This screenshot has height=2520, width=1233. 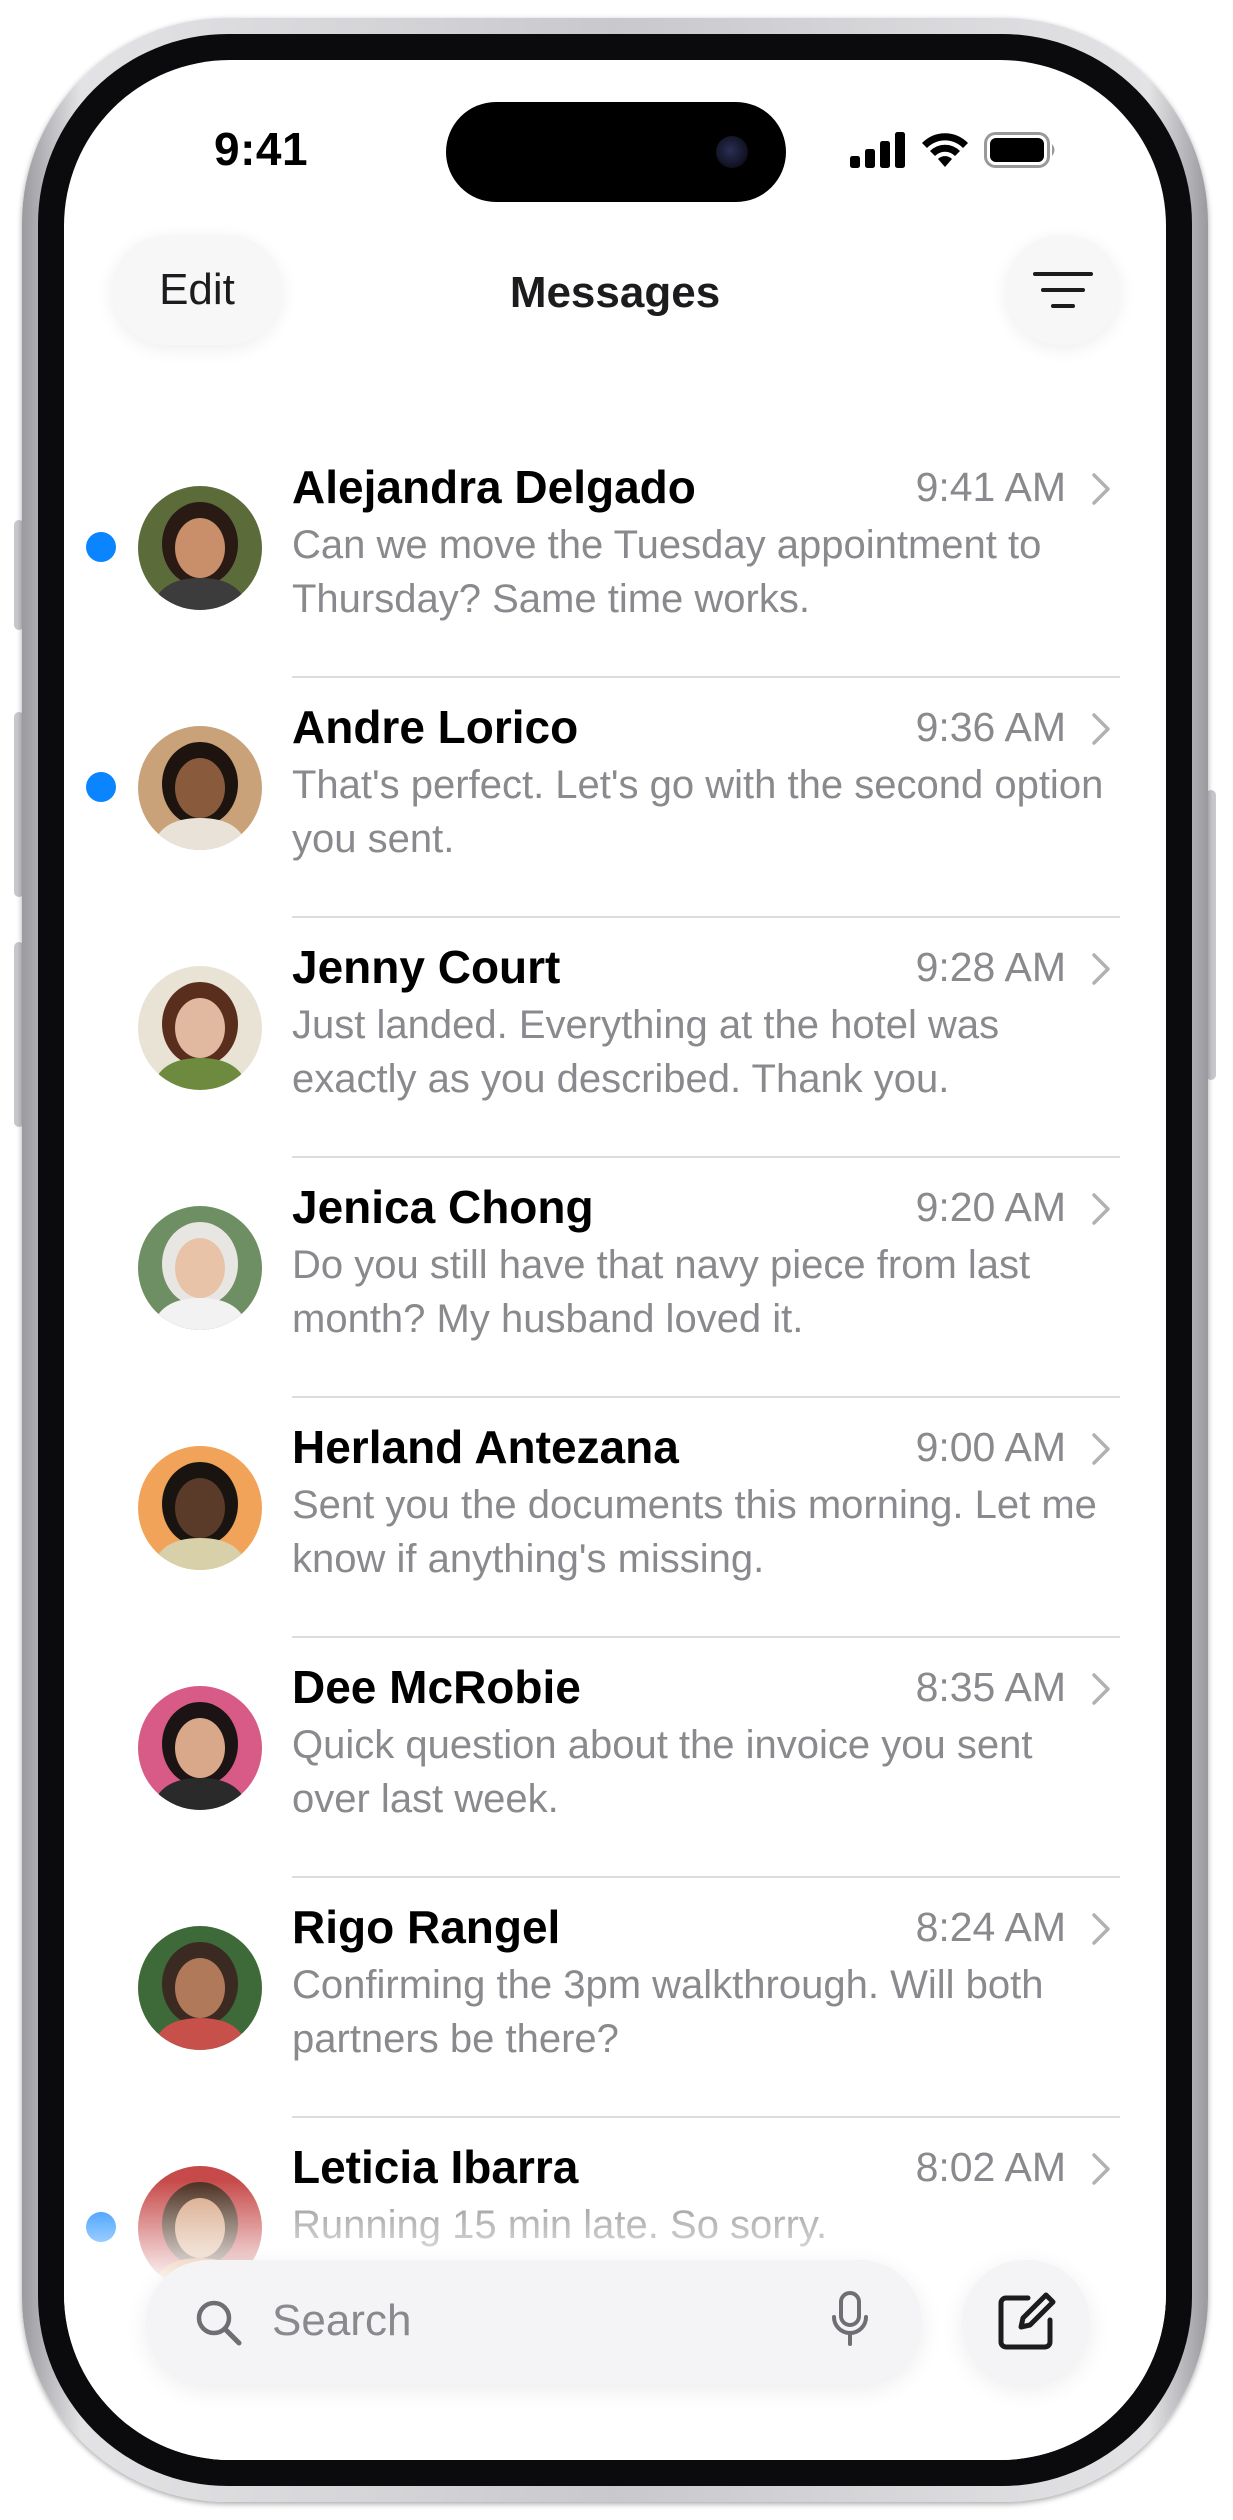 What do you see at coordinates (426, 967) in the screenshot?
I see `contact-name: Jenny Court` at bounding box center [426, 967].